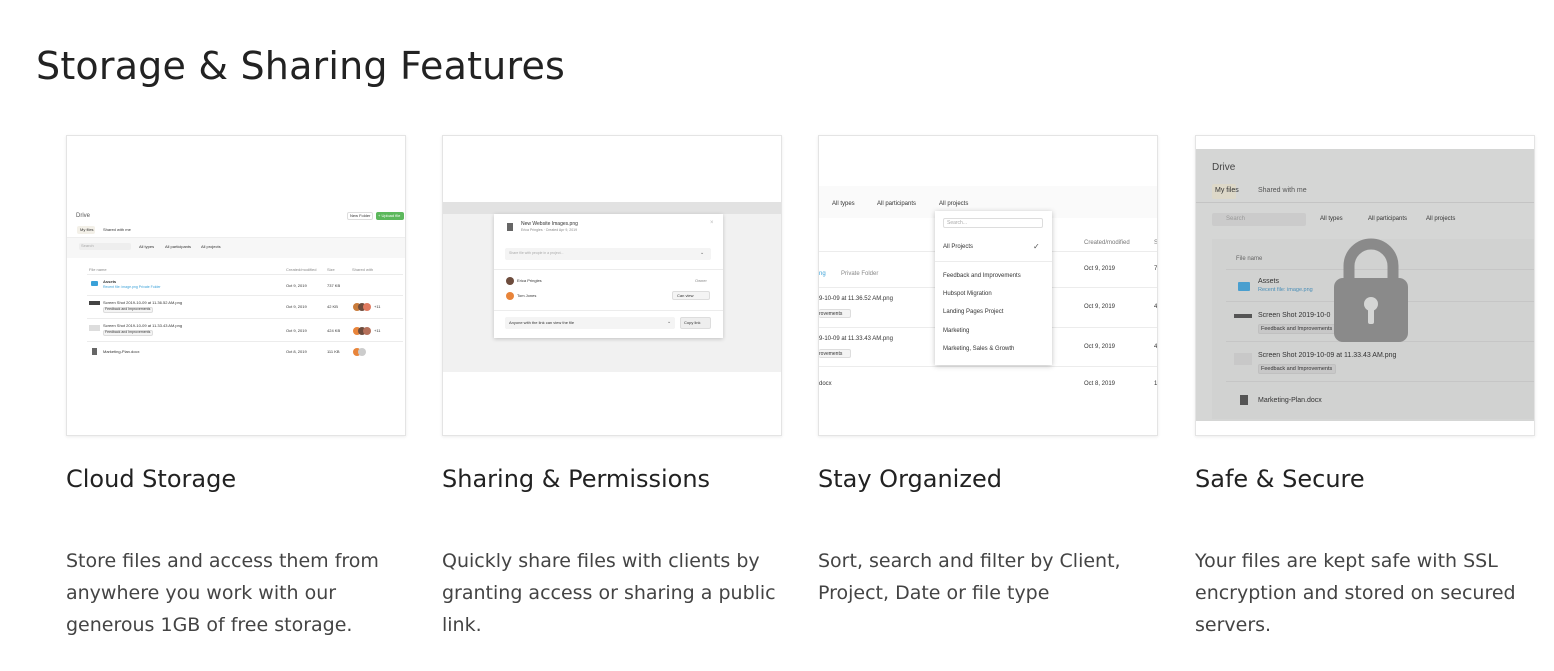 The height and width of the screenshot is (671, 1554). What do you see at coordinates (958, 247) in the screenshot?
I see `menu-item: All Projects` at bounding box center [958, 247].